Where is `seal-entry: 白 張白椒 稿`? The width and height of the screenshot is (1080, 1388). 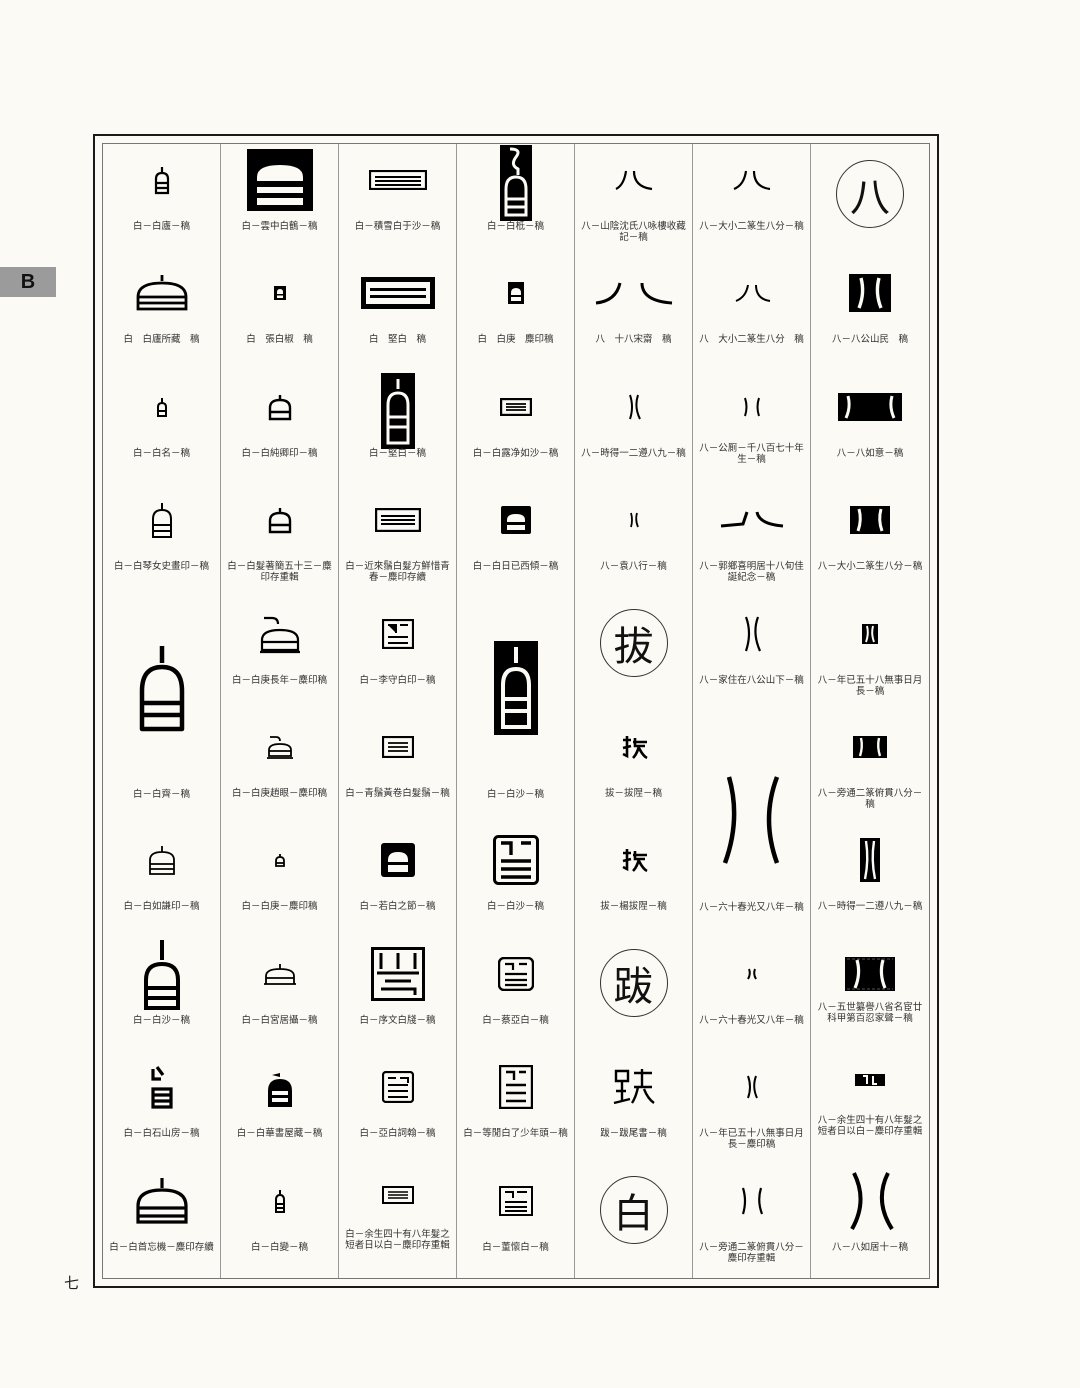 seal-entry: 白 張白椒 稿 is located at coordinates (280, 314).